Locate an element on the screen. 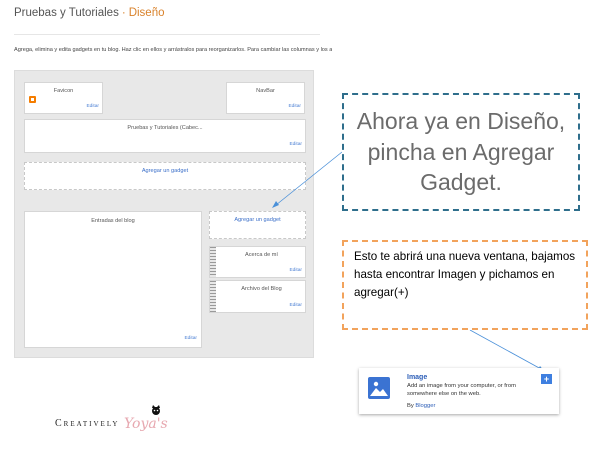 This screenshot has height=450, width=600. brand-logo-script: Yoya's is located at coordinates (146, 424).